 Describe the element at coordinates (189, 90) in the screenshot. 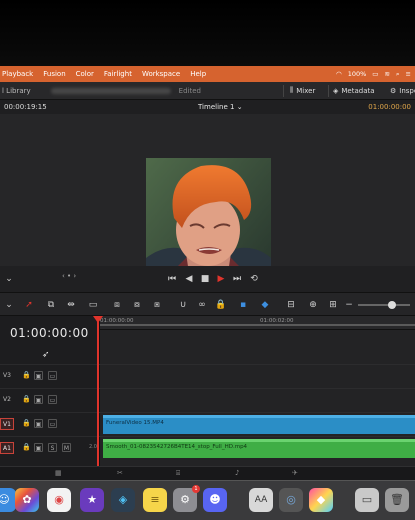

I see `project-status: Edited` at that location.